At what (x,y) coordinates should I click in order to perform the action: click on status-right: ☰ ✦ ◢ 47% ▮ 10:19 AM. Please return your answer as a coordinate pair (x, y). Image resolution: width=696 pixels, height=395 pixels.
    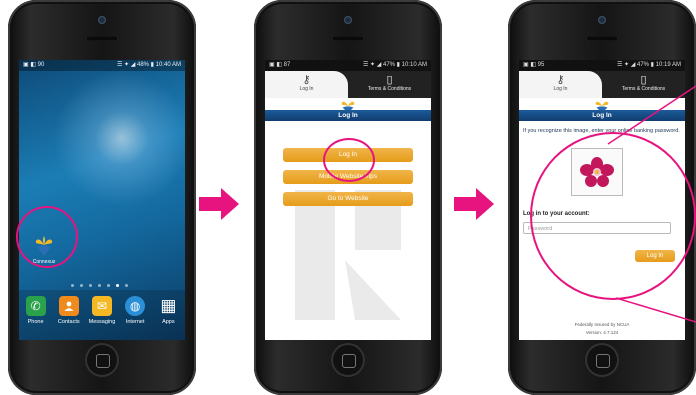
    Looking at the image, I should click on (648, 65).